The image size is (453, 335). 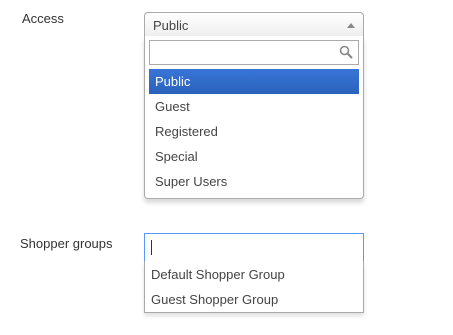 I want to click on shopper-group-option-guest: Guest Shopper Group, so click(x=254, y=299).